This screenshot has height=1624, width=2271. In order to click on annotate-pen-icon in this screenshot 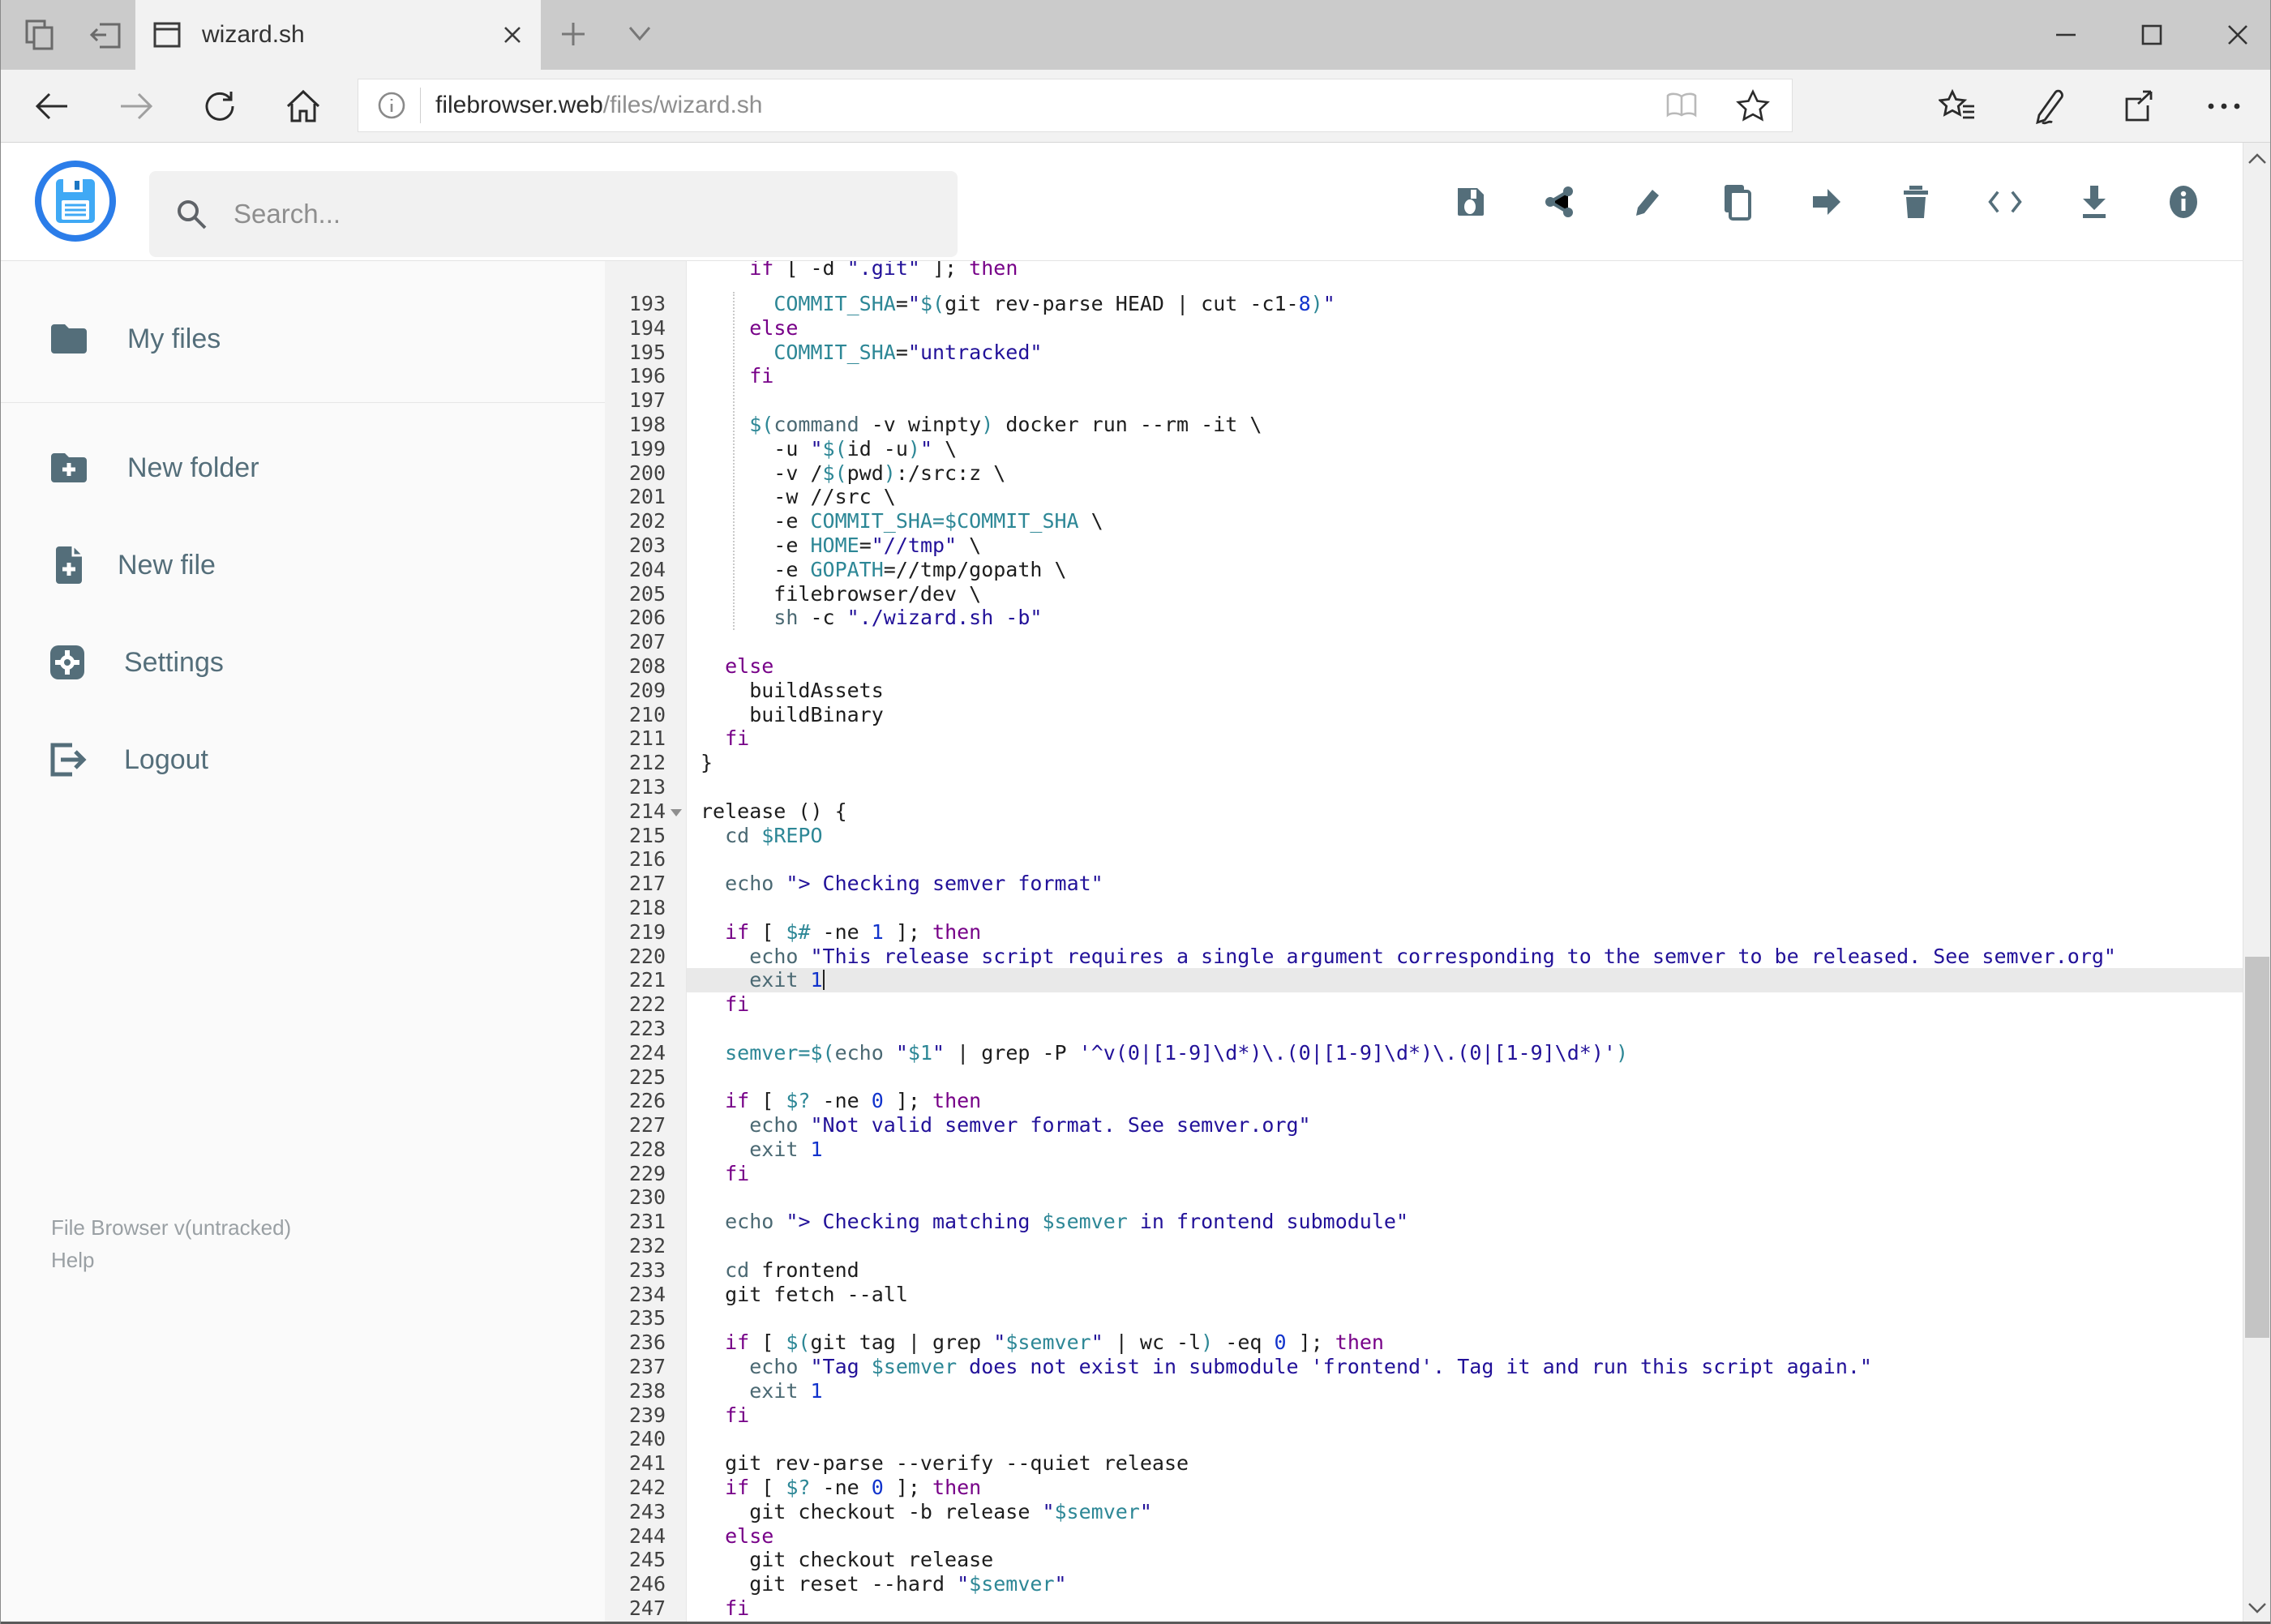, I will do `click(2048, 106)`.